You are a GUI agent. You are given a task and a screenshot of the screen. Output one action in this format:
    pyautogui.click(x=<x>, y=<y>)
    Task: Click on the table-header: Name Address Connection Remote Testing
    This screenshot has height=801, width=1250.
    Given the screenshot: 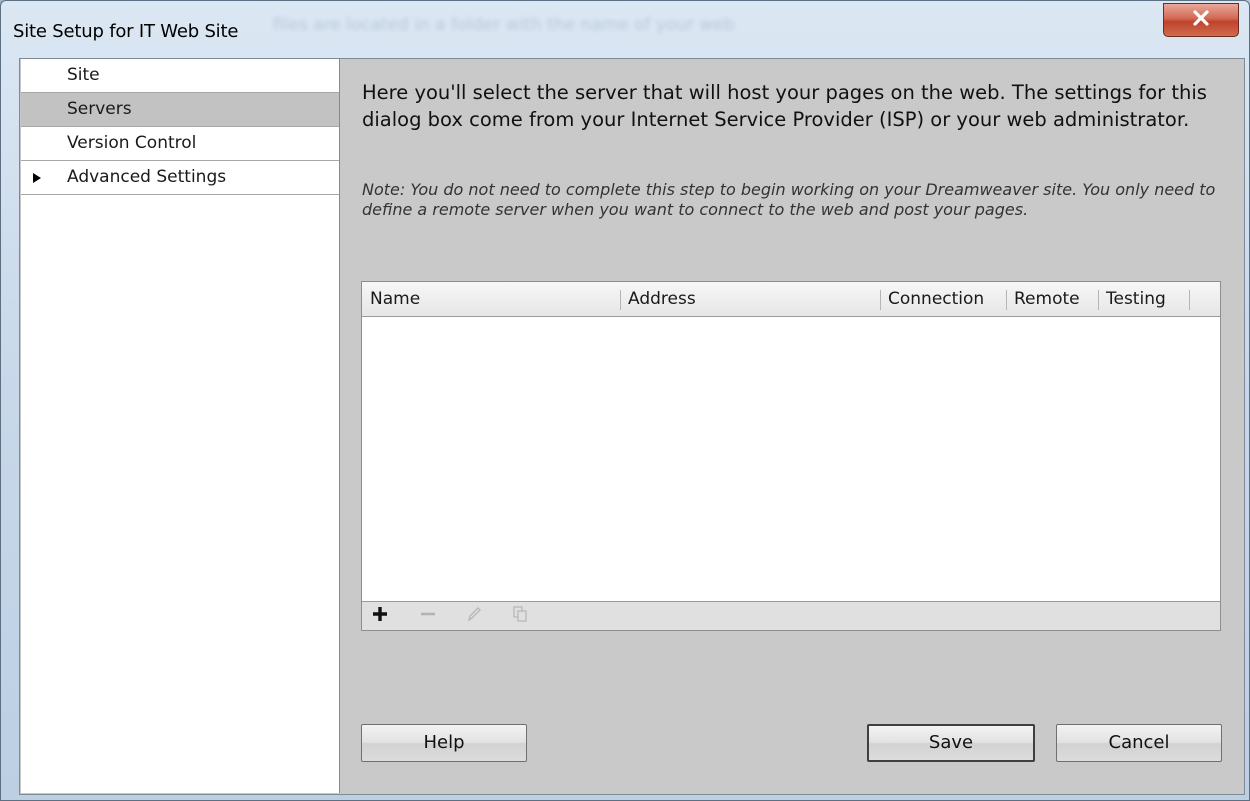 What is the action you would take?
    pyautogui.click(x=791, y=299)
    